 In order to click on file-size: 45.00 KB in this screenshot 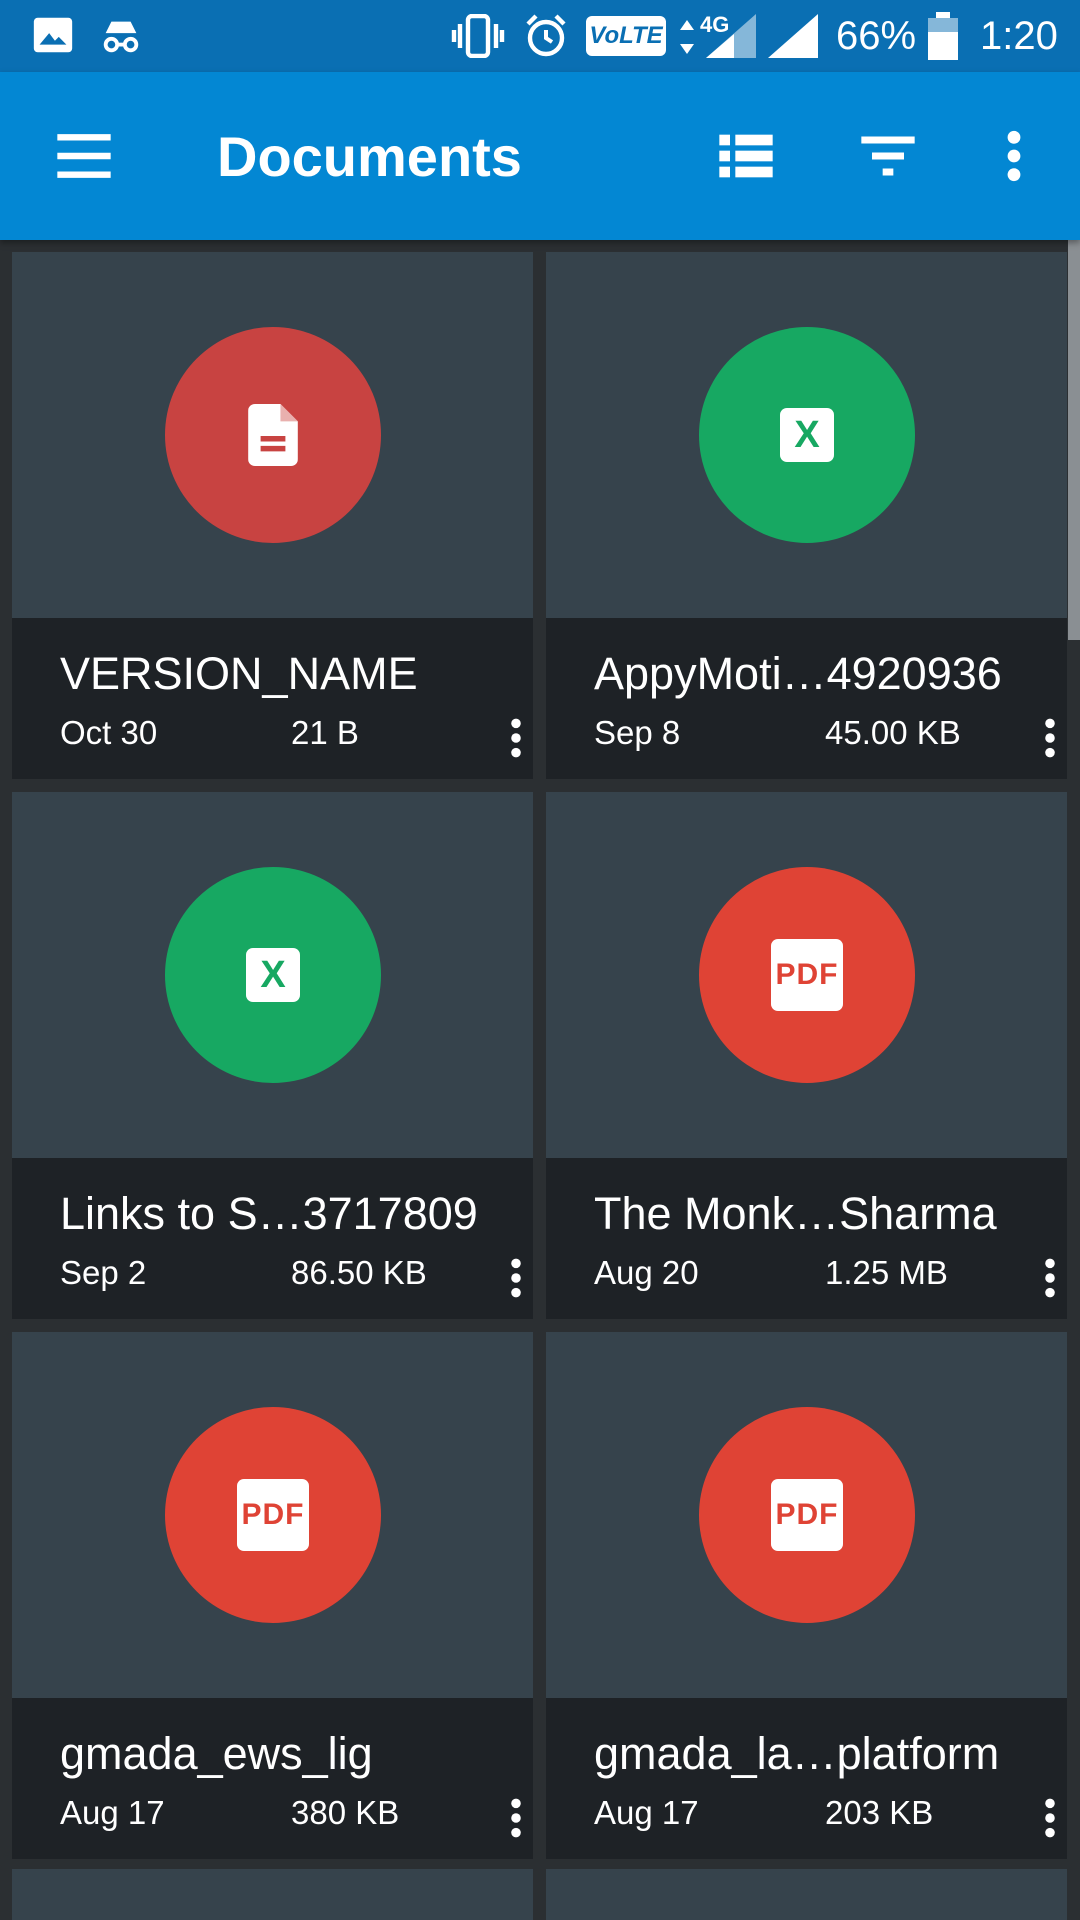, I will do `click(893, 732)`.